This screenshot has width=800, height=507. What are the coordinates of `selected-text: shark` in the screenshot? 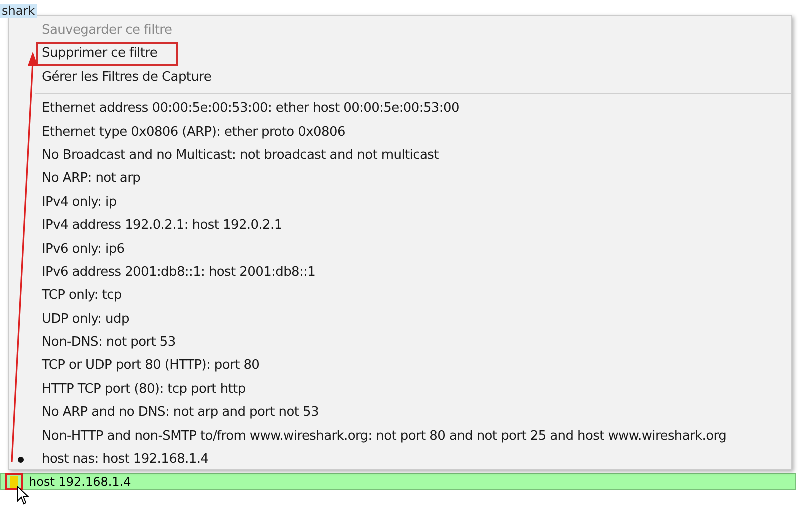 It's located at (19, 11).